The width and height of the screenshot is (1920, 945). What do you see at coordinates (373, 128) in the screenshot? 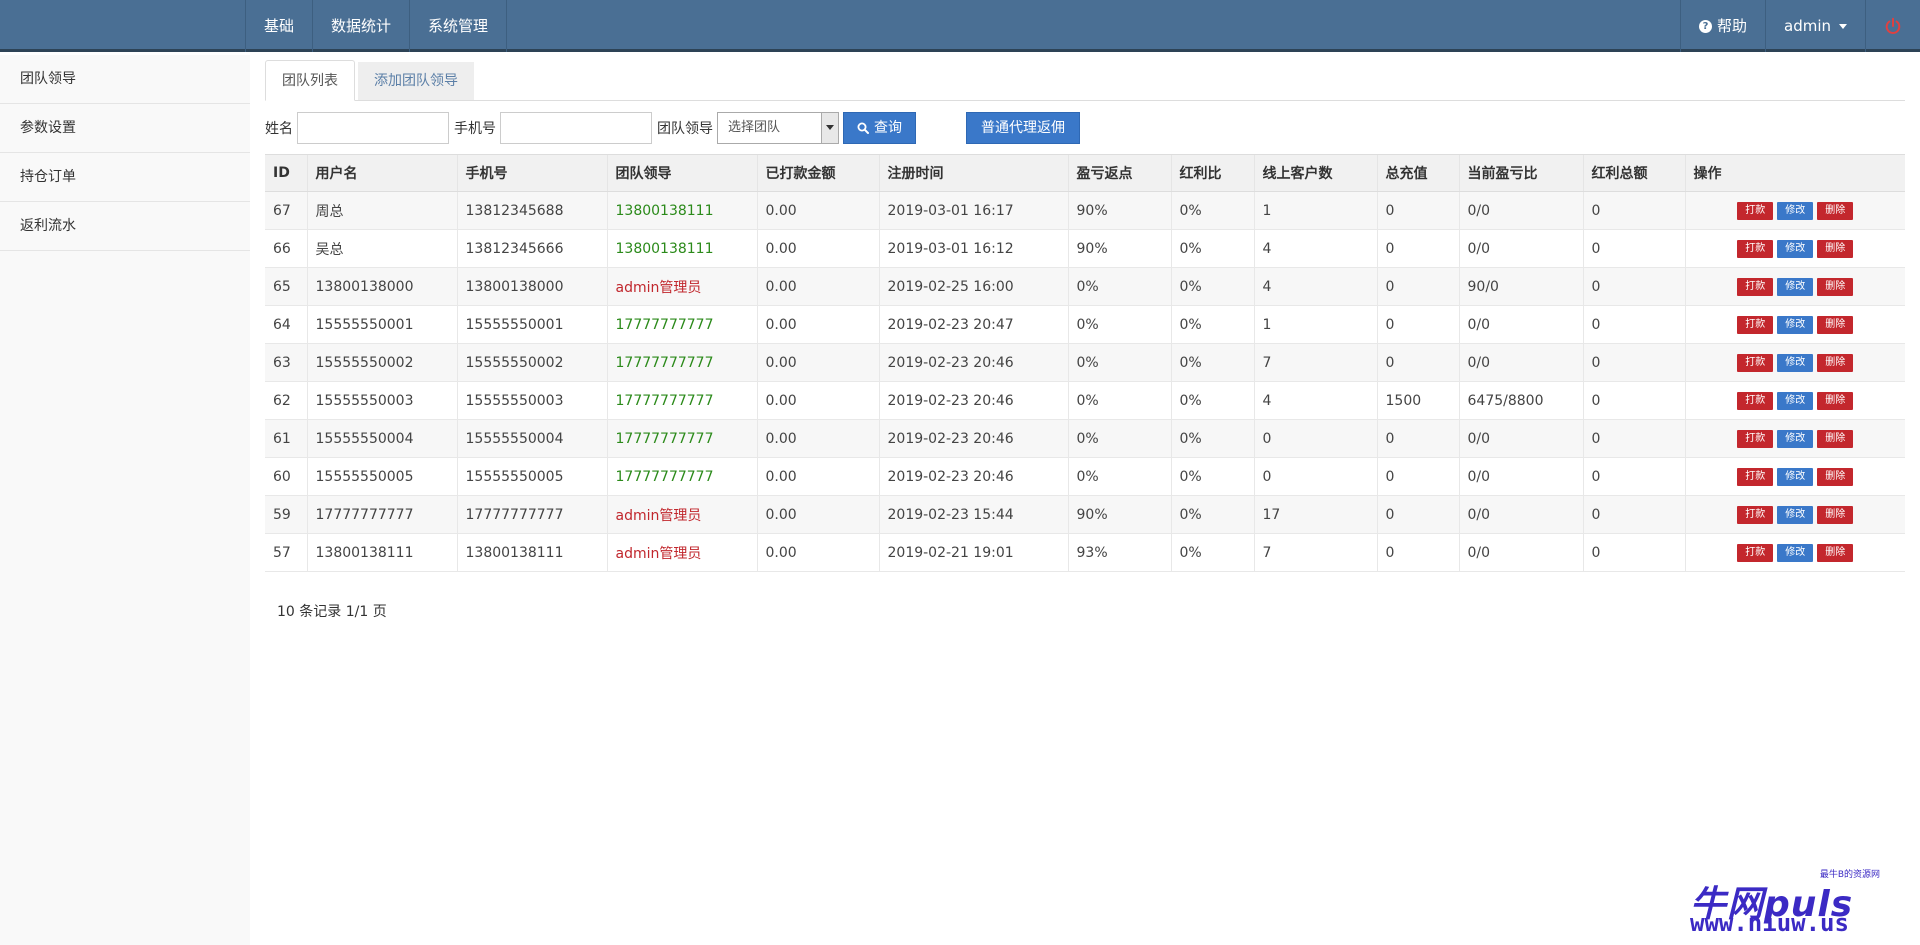
I see `name-input` at bounding box center [373, 128].